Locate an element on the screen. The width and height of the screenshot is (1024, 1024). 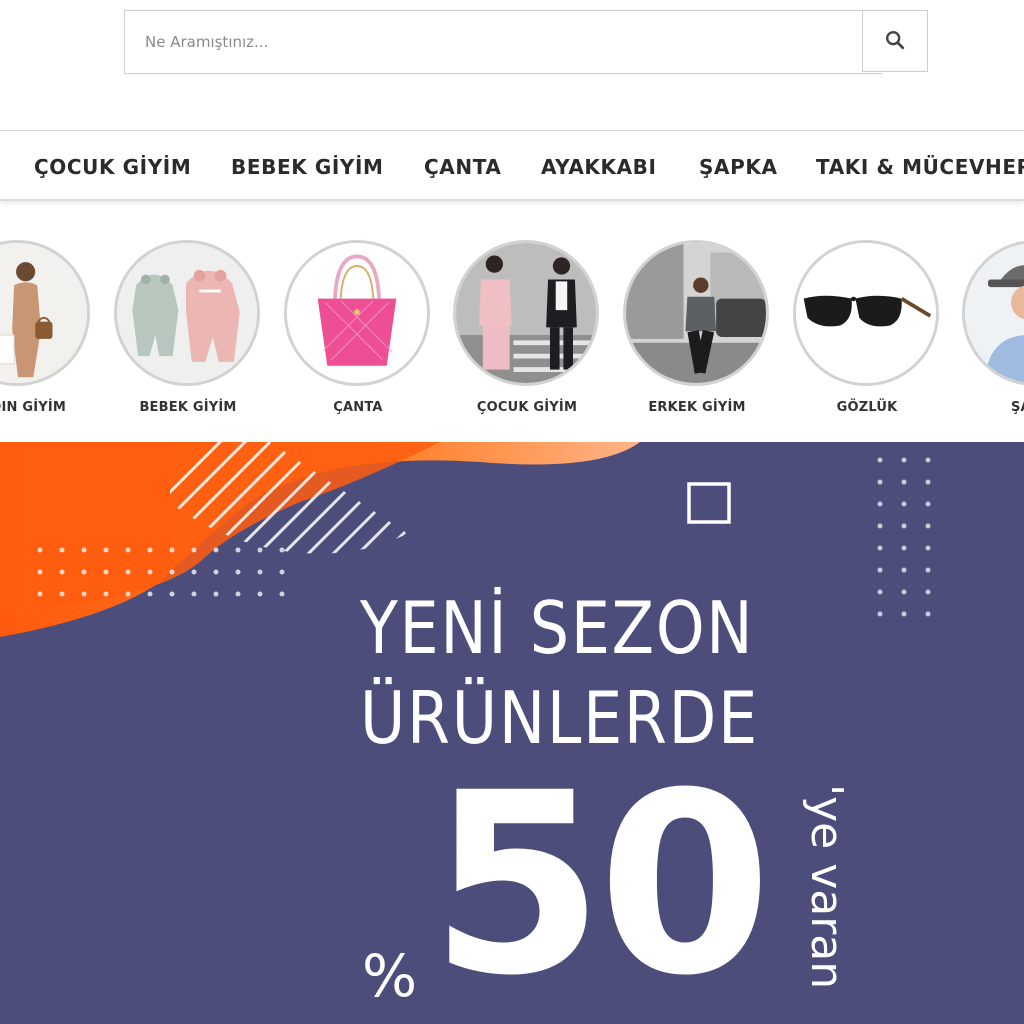
search-button is located at coordinates (895, 41).